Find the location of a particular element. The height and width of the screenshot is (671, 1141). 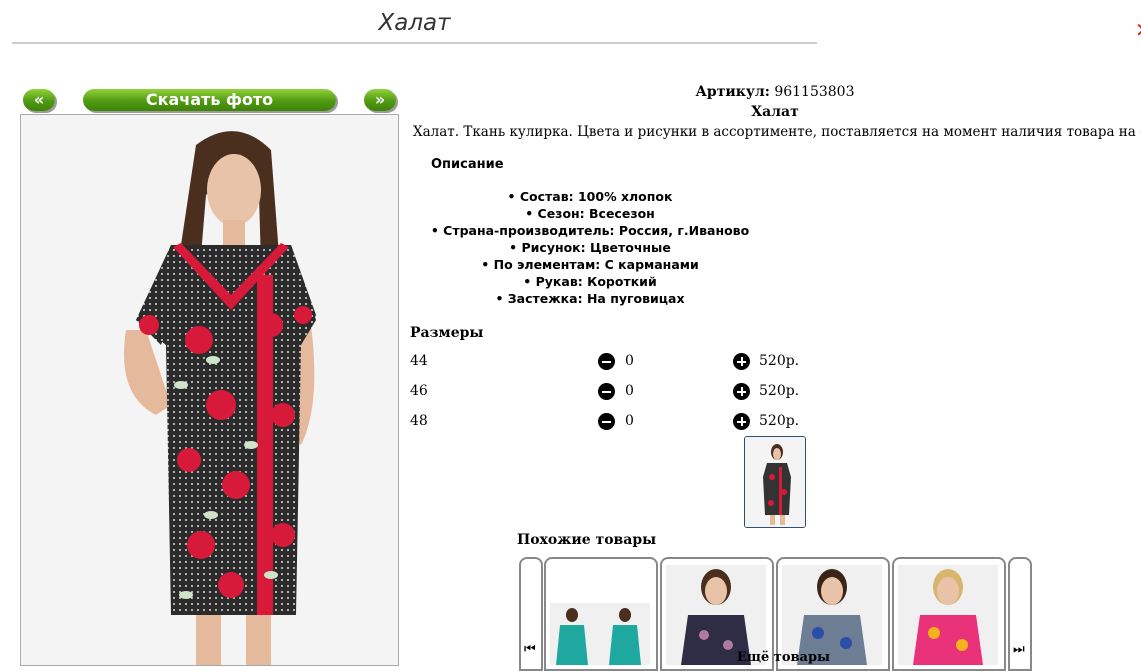

next-photo-button: » is located at coordinates (380, 100).